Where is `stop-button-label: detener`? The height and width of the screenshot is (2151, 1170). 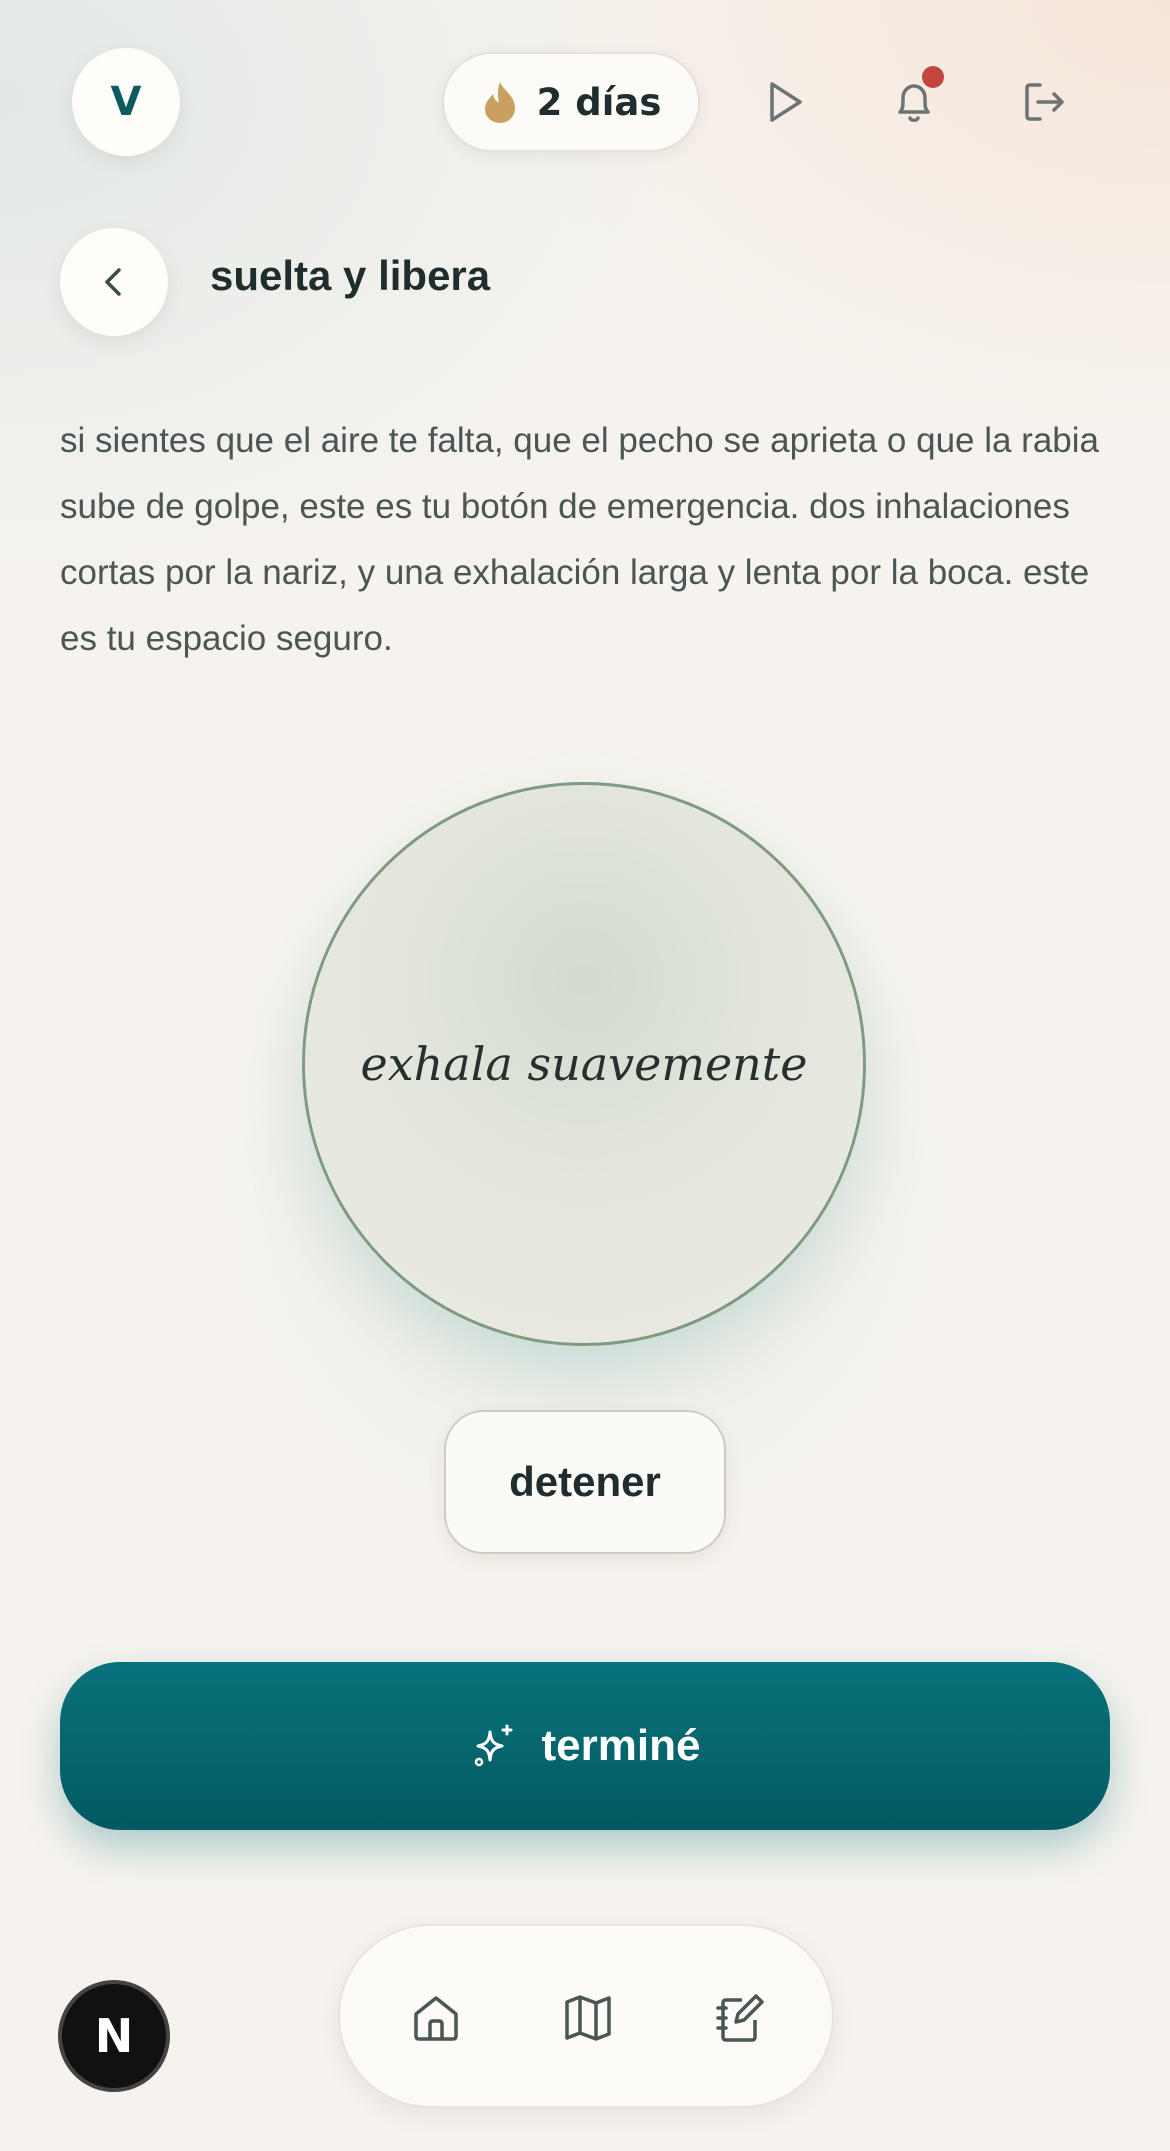 stop-button-label: detener is located at coordinates (585, 1481).